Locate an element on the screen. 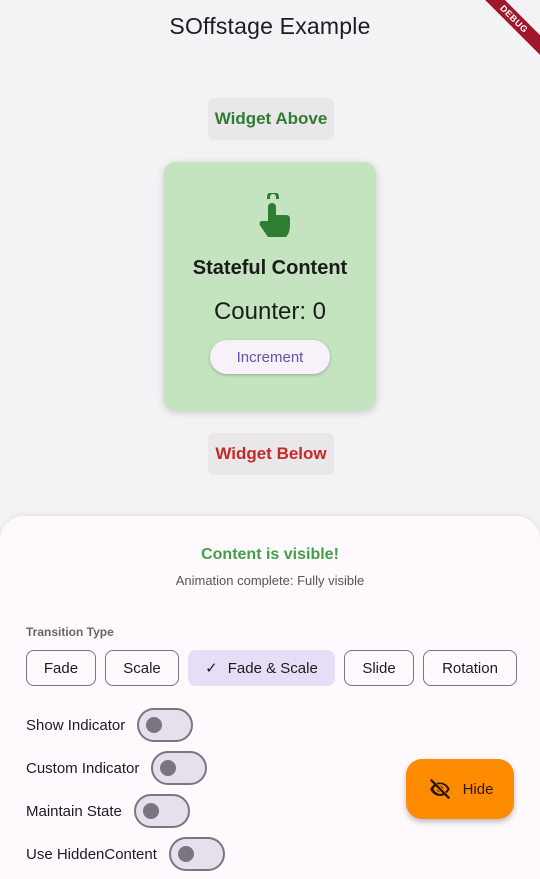 This screenshot has height=879, width=540. chip-label: Slide is located at coordinates (379, 668).